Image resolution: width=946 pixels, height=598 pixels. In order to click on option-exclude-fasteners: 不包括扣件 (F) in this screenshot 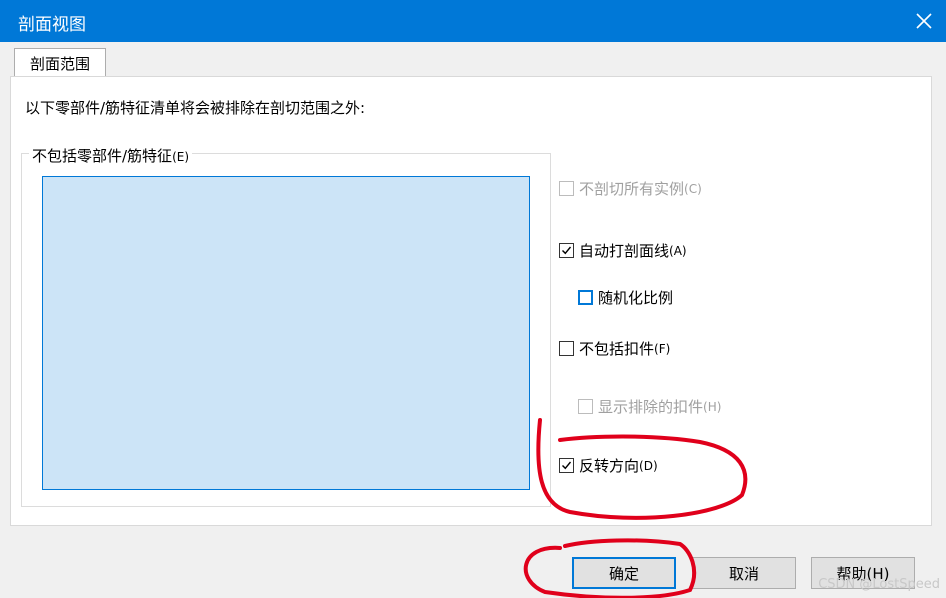, I will do `click(614, 348)`.